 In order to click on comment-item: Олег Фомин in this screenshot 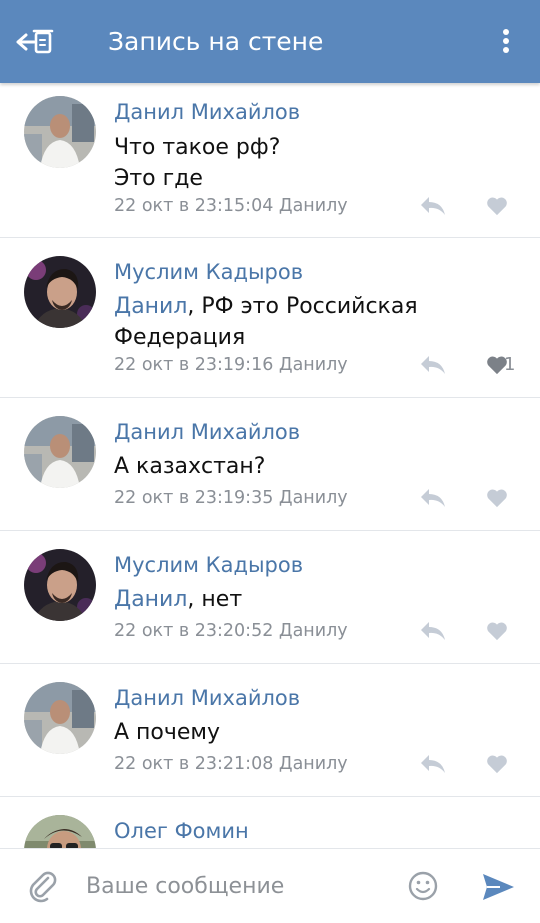, I will do `click(270, 822)`.